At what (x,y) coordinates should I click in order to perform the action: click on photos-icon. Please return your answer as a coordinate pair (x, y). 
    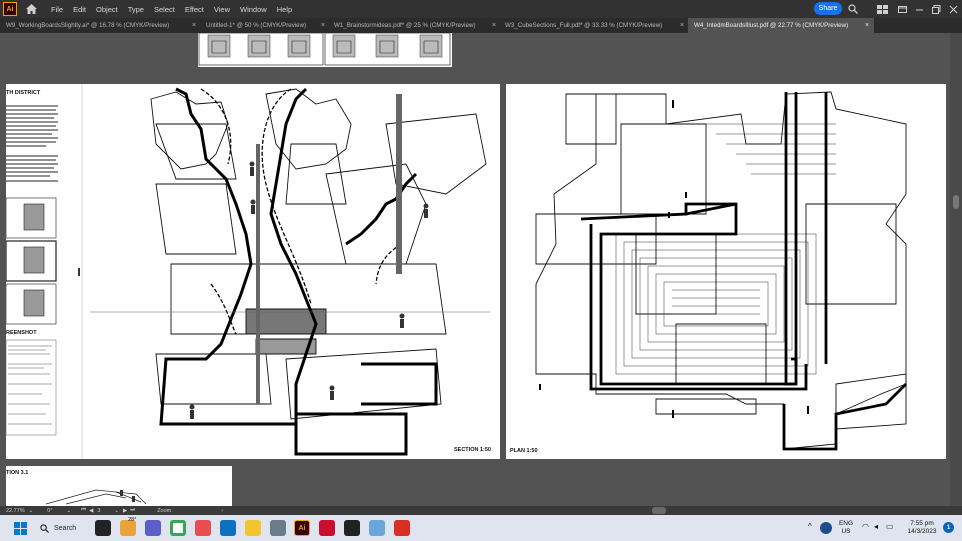
    Looking at the image, I should click on (377, 528).